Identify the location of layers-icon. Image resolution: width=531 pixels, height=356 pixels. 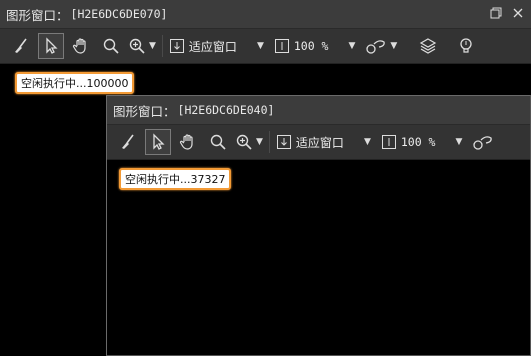
(428, 46).